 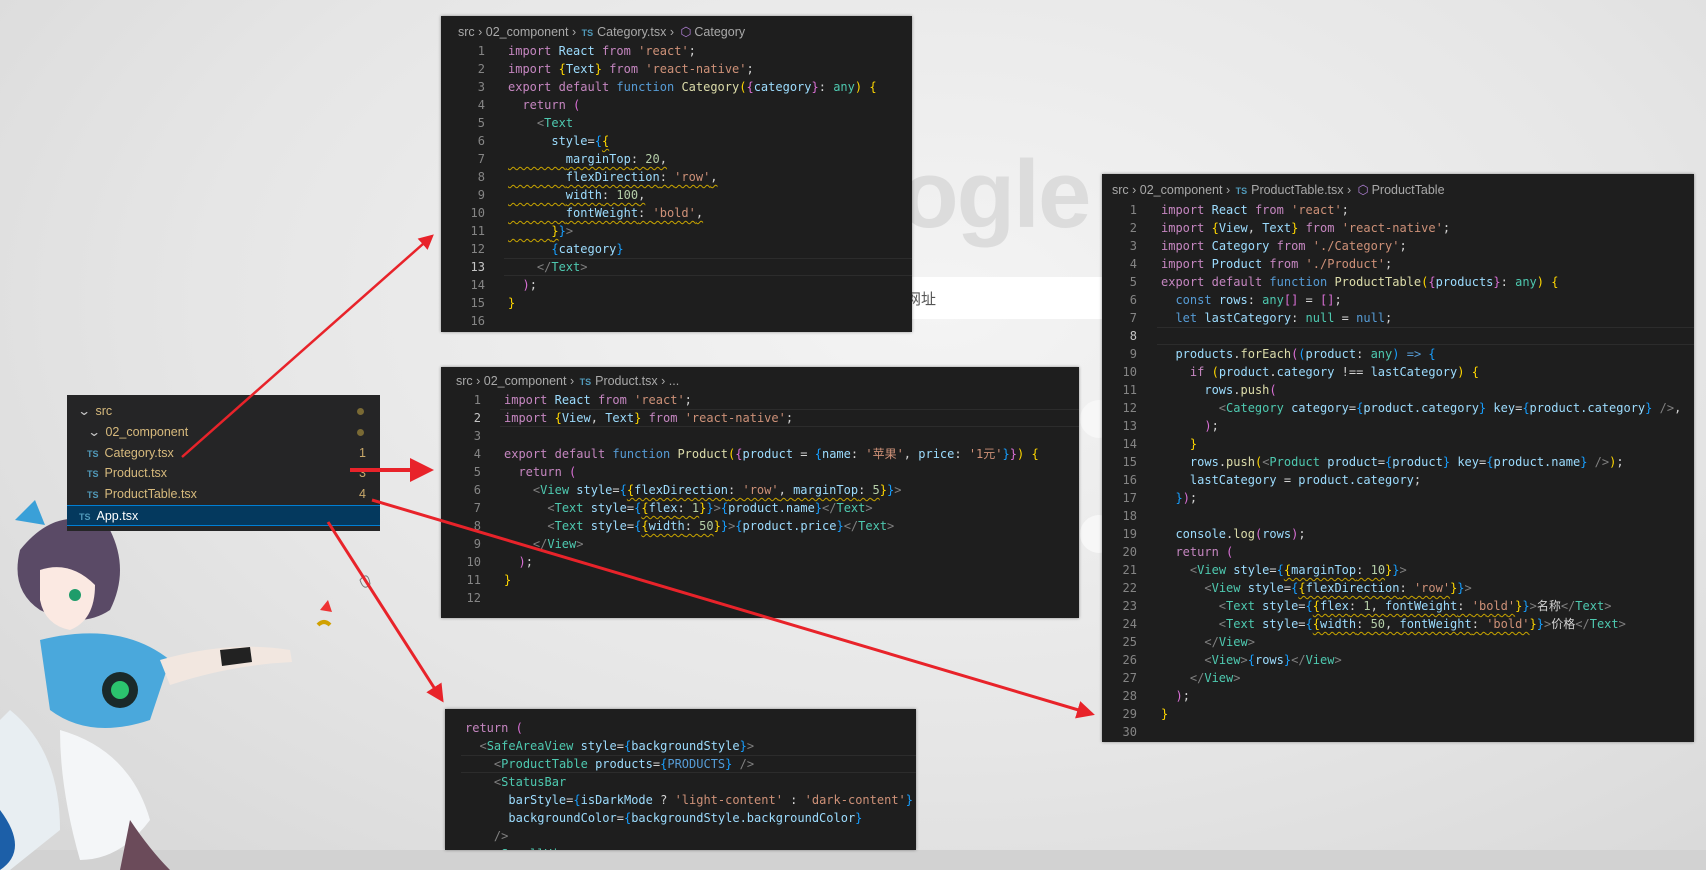 I want to click on line-number: 29, so click(x=1129, y=714).